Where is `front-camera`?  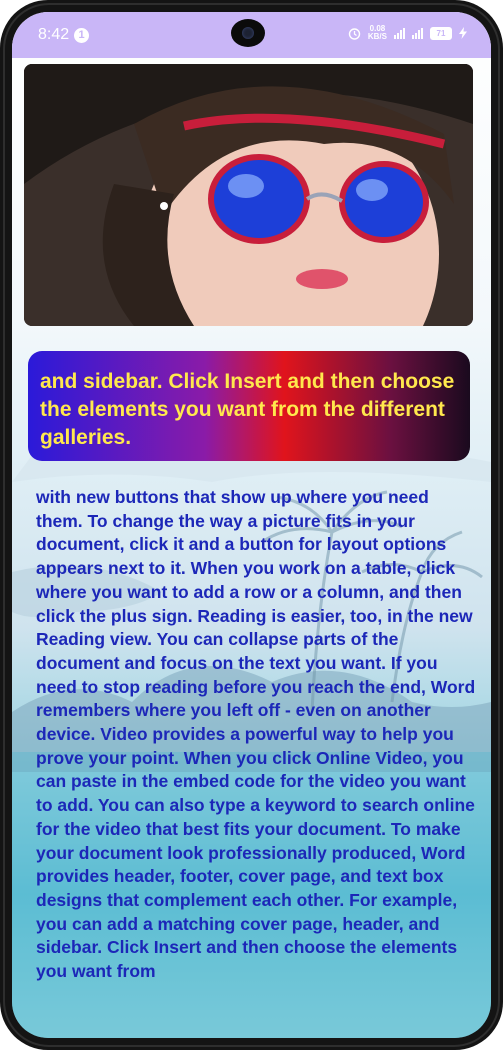
front-camera is located at coordinates (248, 33).